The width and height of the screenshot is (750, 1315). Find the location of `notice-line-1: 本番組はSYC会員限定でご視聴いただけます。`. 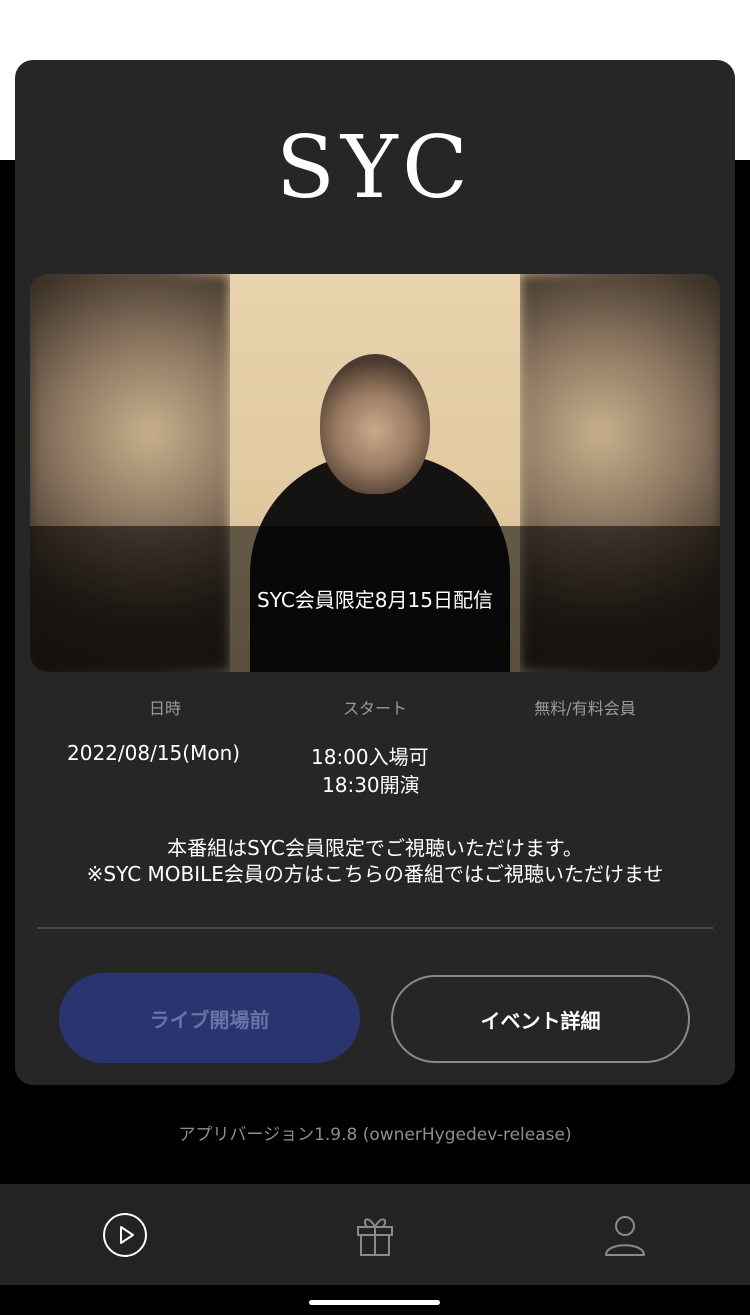

notice-line-1: 本番組はSYC会員限定でご視聴いただけます。 is located at coordinates (375, 848).